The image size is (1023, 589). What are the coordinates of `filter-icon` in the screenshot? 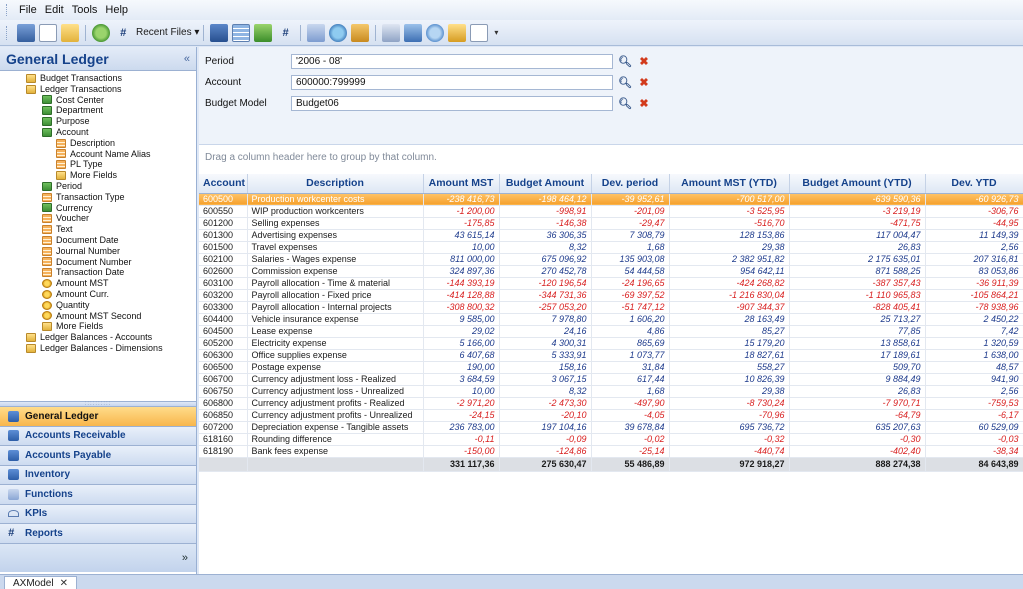 It's located at (413, 32).